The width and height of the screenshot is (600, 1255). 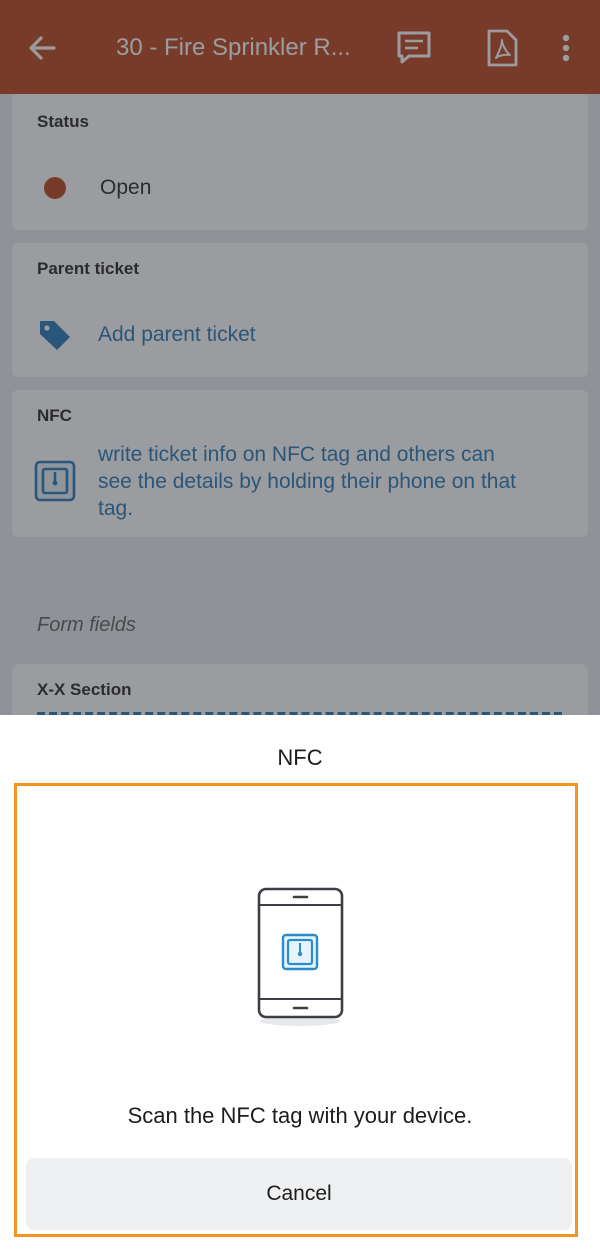 What do you see at coordinates (300, 1115) in the screenshot?
I see `scan-instruction: Scan the NFC tag with your device.` at bounding box center [300, 1115].